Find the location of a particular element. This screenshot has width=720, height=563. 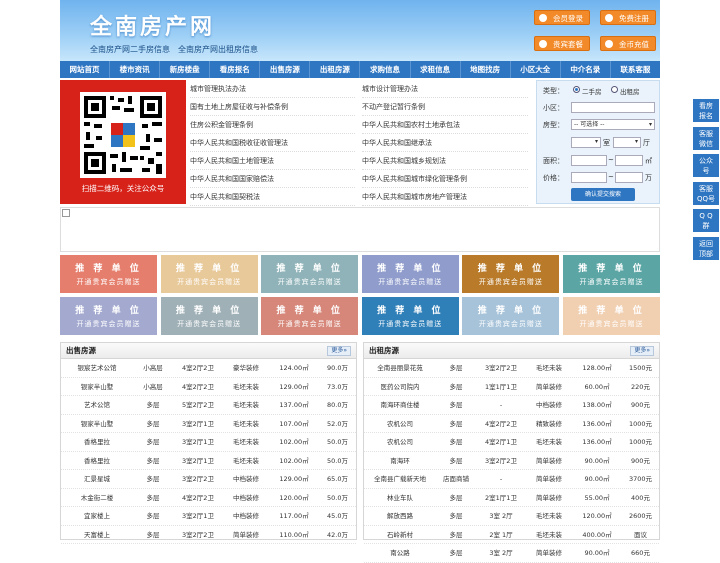

law-link: 中华人民共和国农村土地承包法 is located at coordinates (445, 125).